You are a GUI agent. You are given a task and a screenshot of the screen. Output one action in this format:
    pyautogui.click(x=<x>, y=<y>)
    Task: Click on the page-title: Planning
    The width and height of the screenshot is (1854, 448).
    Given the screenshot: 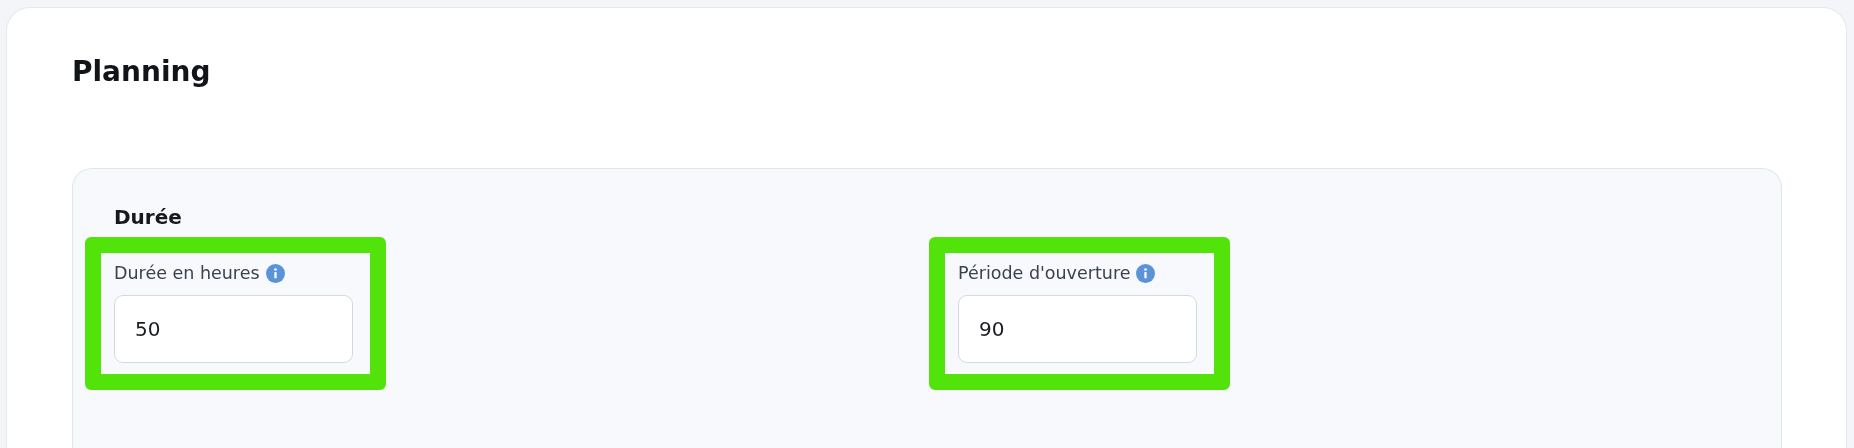 What is the action you would take?
    pyautogui.click(x=142, y=72)
    